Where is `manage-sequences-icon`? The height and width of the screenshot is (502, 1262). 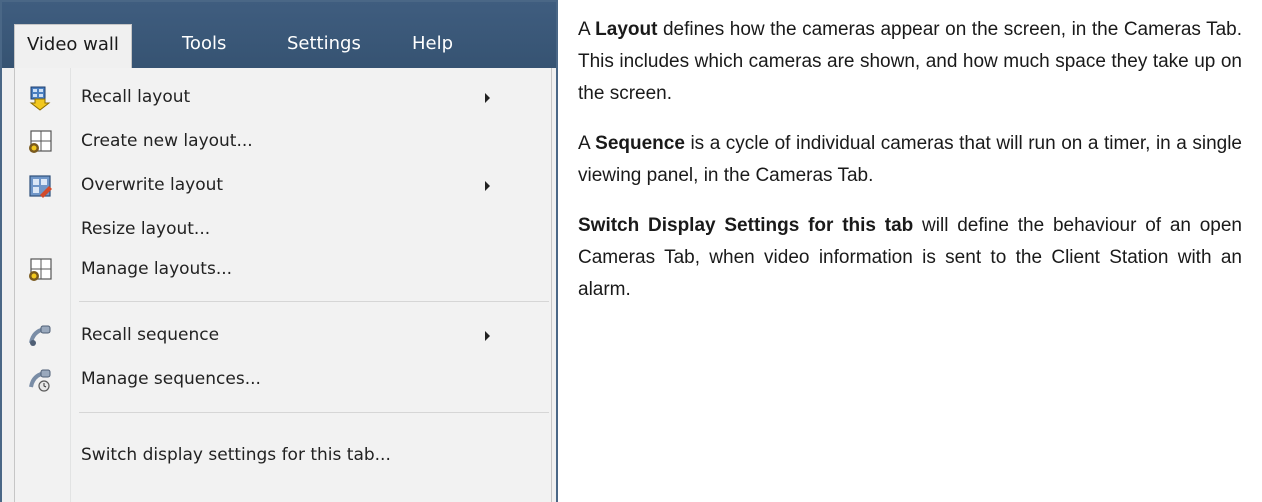
manage-sequences-icon is located at coordinates (40, 380).